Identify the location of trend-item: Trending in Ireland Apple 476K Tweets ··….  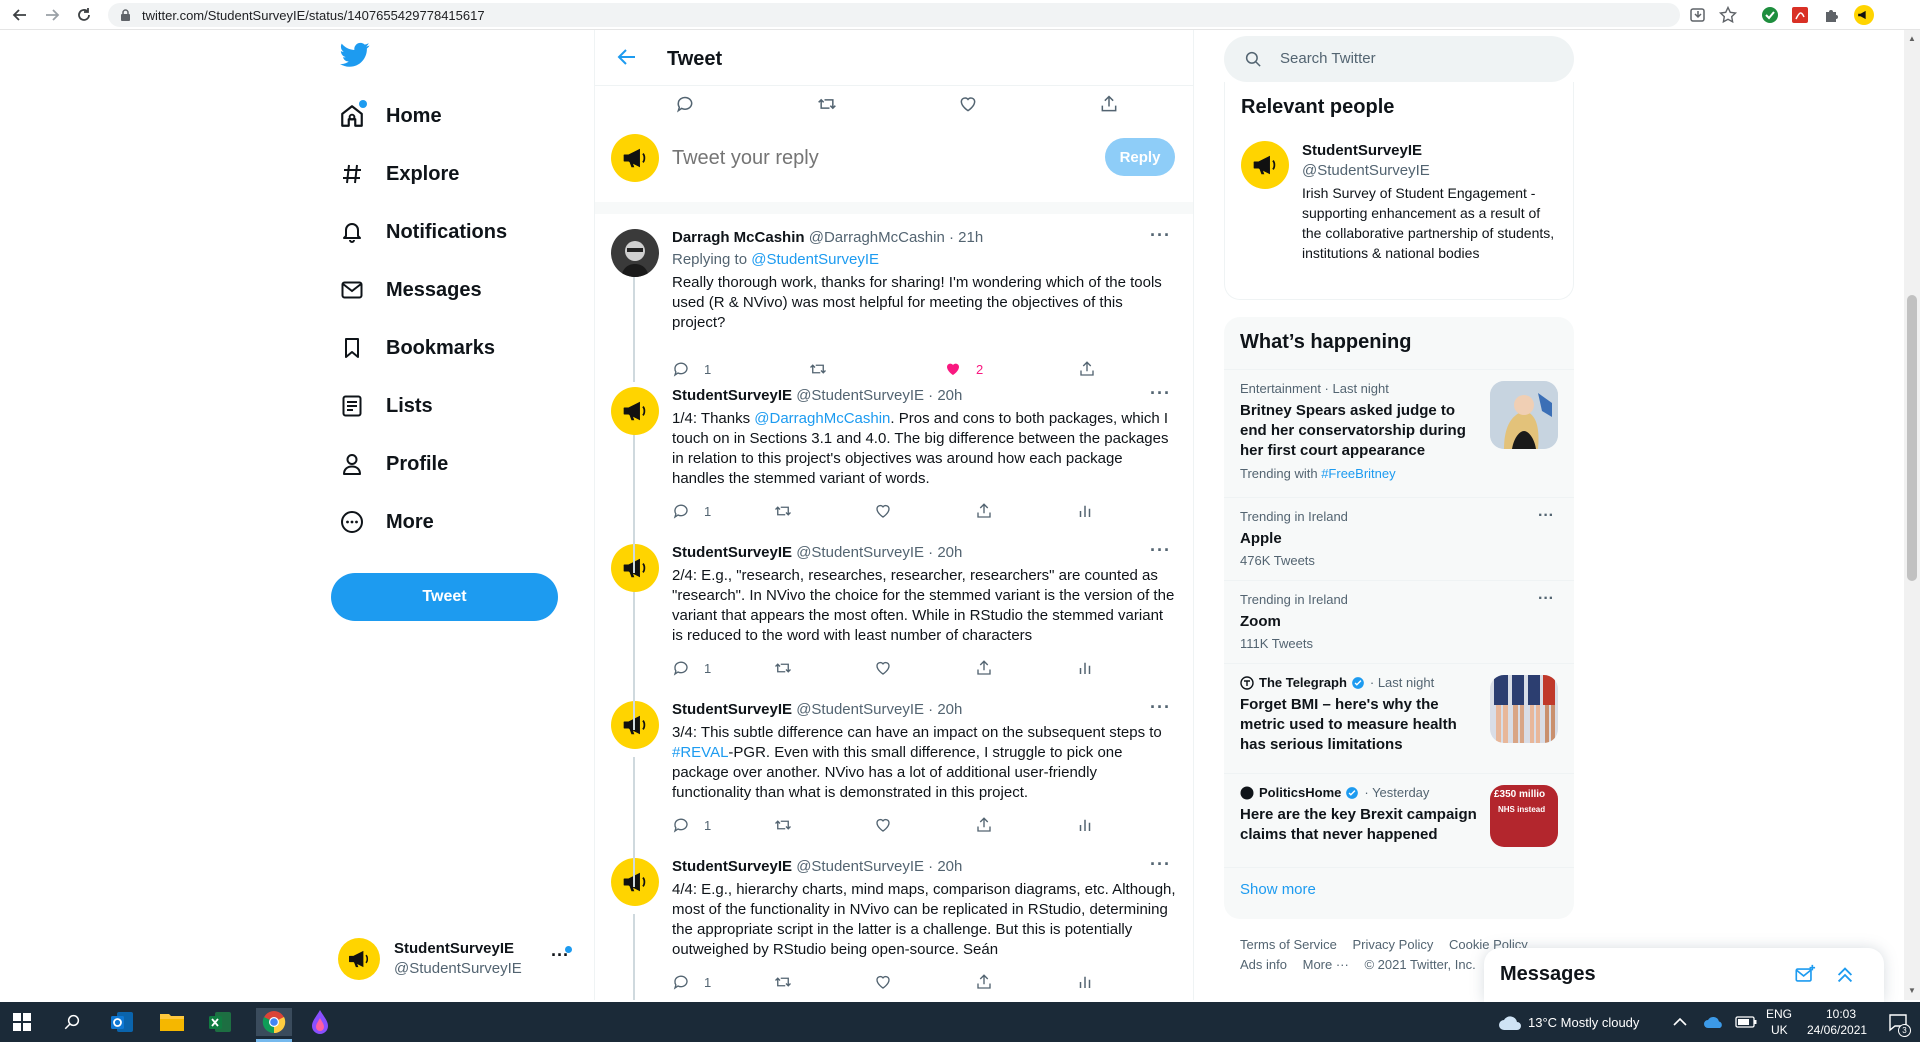
(1399, 538).